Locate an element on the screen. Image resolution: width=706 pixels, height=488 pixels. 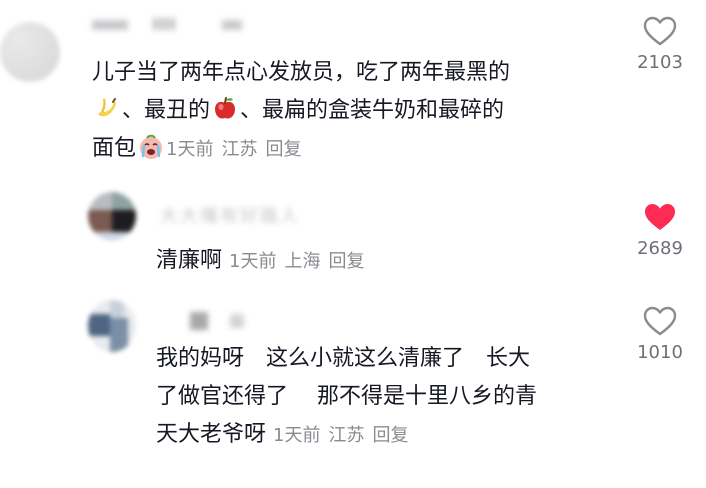
username: 大大嘴有好路人 is located at coordinates (230, 216).